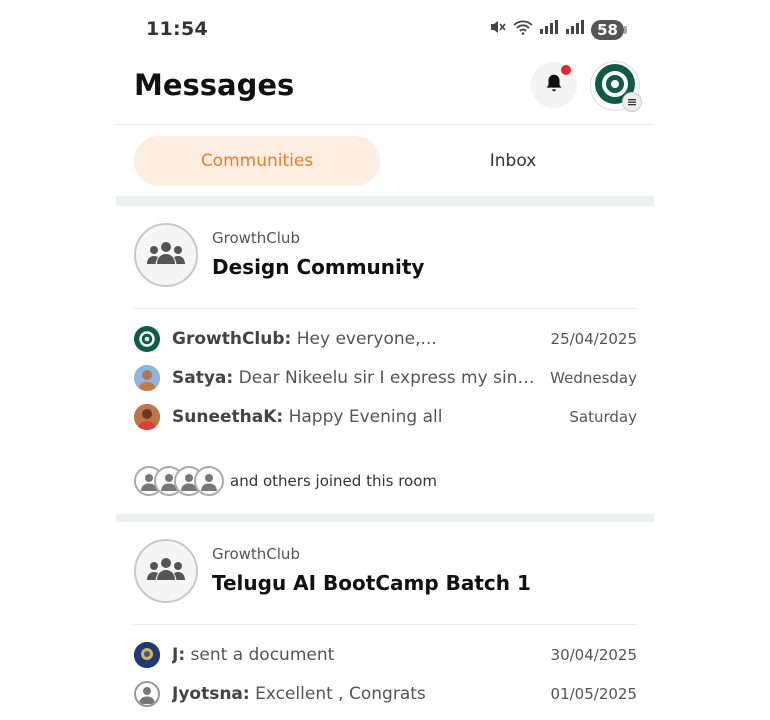  I want to click on notification-dot, so click(566, 70).